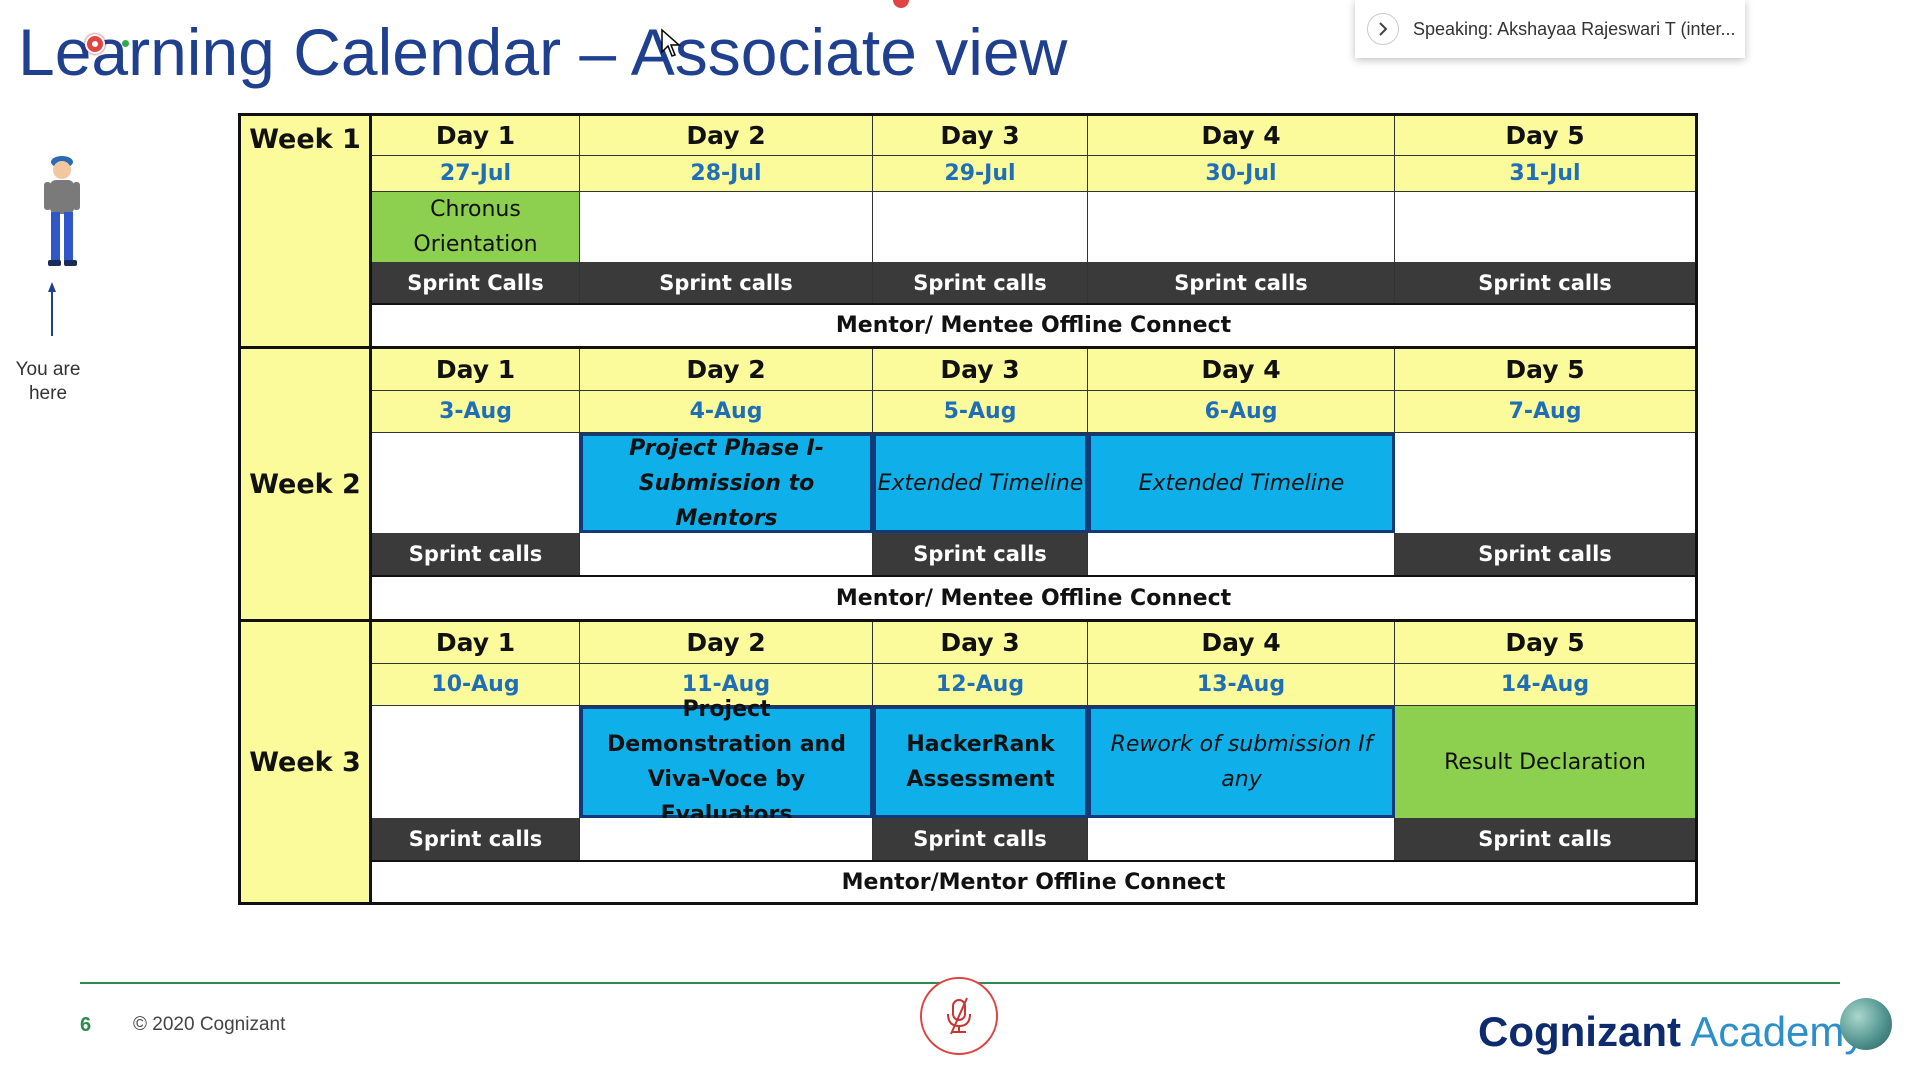  Describe the element at coordinates (62, 211) in the screenshot. I see `person-icon` at that location.